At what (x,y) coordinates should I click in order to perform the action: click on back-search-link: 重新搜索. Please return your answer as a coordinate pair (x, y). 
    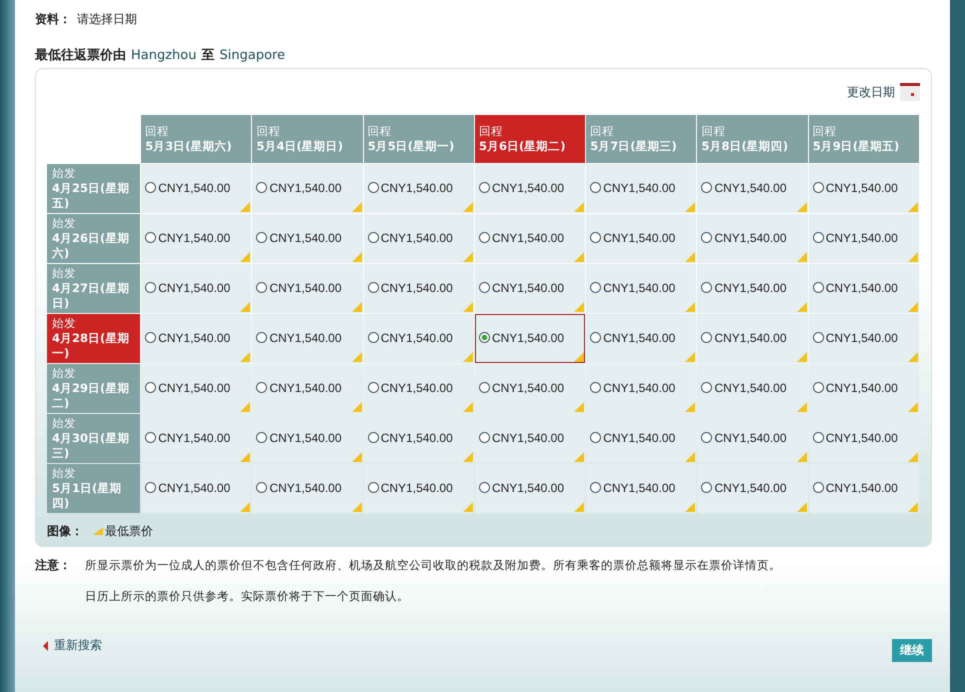
    Looking at the image, I should click on (72, 645).